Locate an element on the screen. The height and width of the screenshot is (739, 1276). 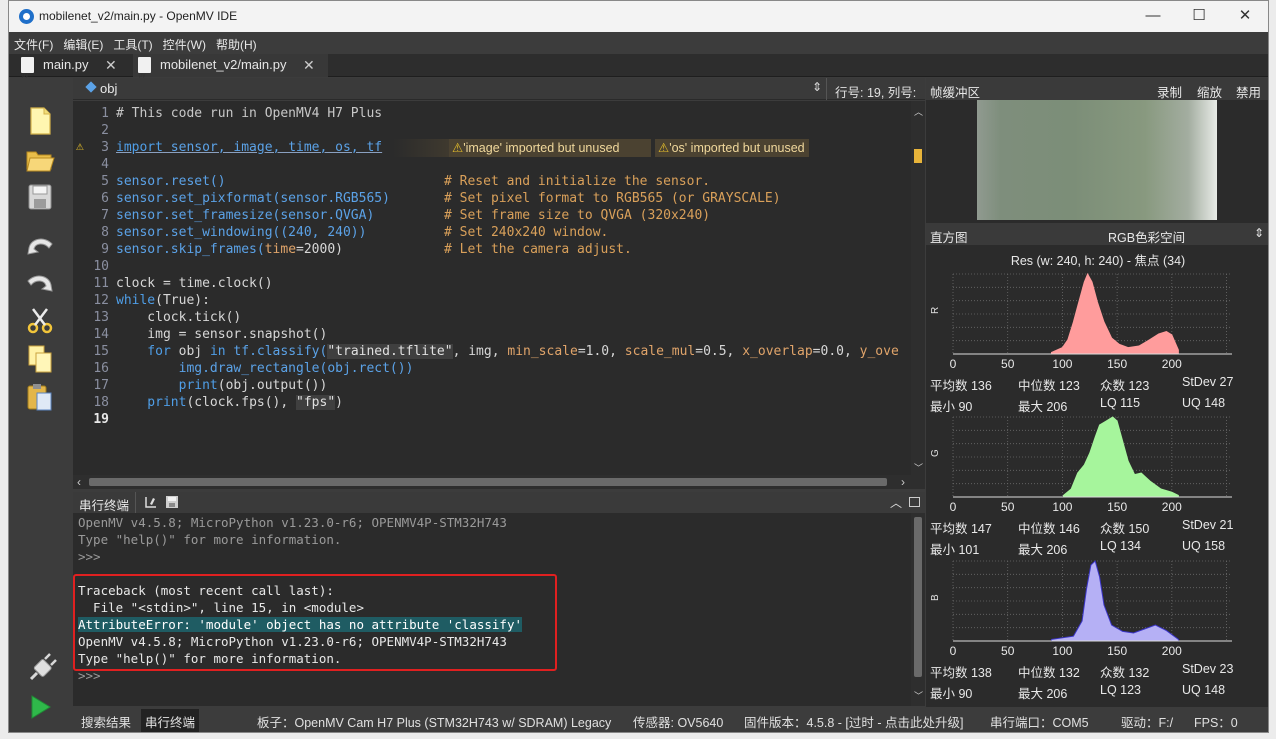
fps-info: FPS：0 is located at coordinates (1216, 723).